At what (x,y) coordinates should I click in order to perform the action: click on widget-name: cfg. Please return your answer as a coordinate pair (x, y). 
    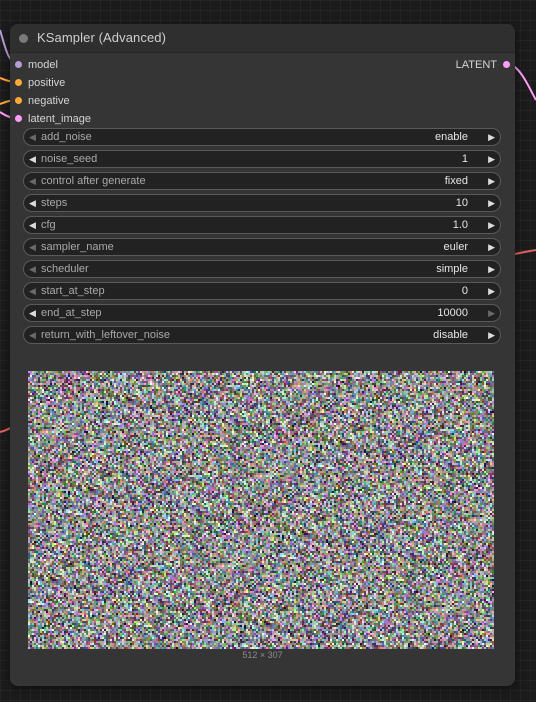
    Looking at the image, I should click on (48, 225).